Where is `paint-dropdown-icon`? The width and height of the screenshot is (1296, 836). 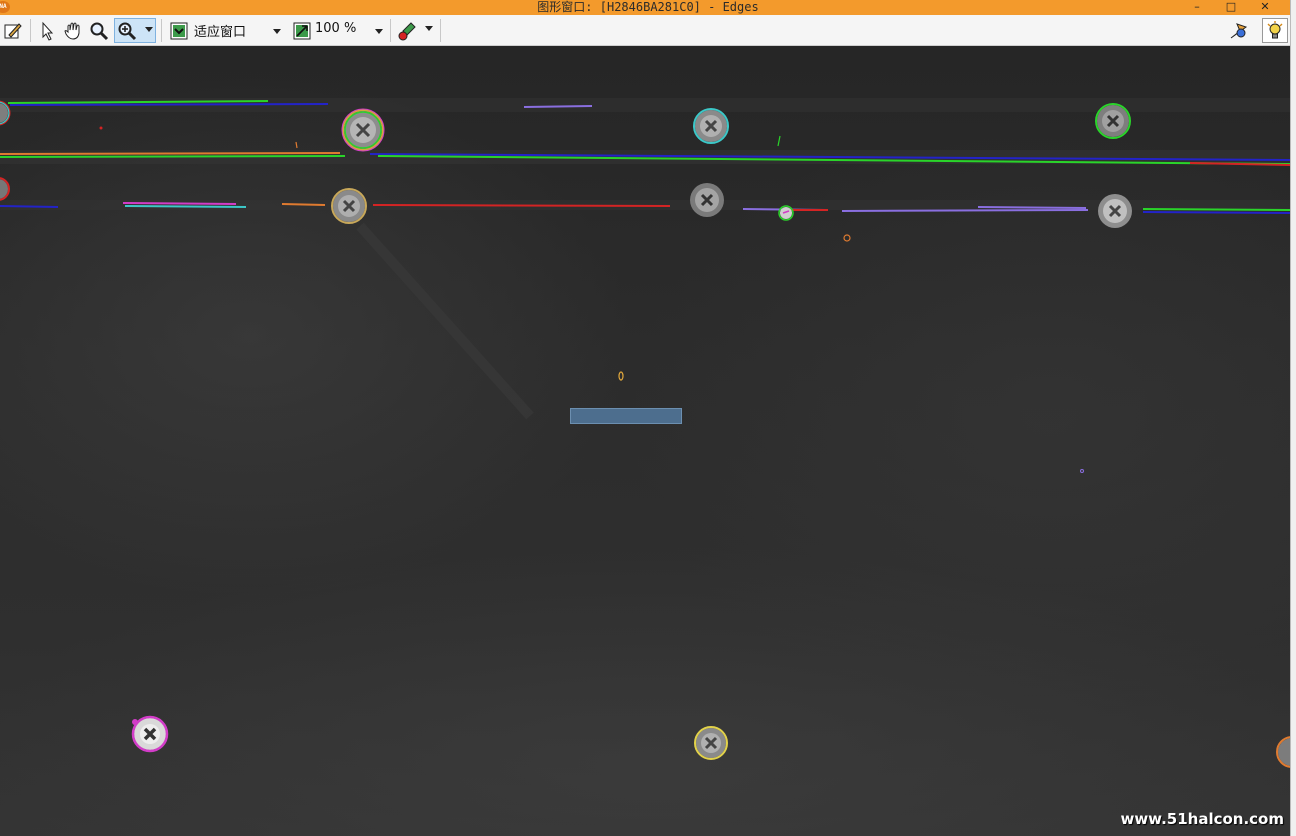
paint-dropdown-icon is located at coordinates (429, 28).